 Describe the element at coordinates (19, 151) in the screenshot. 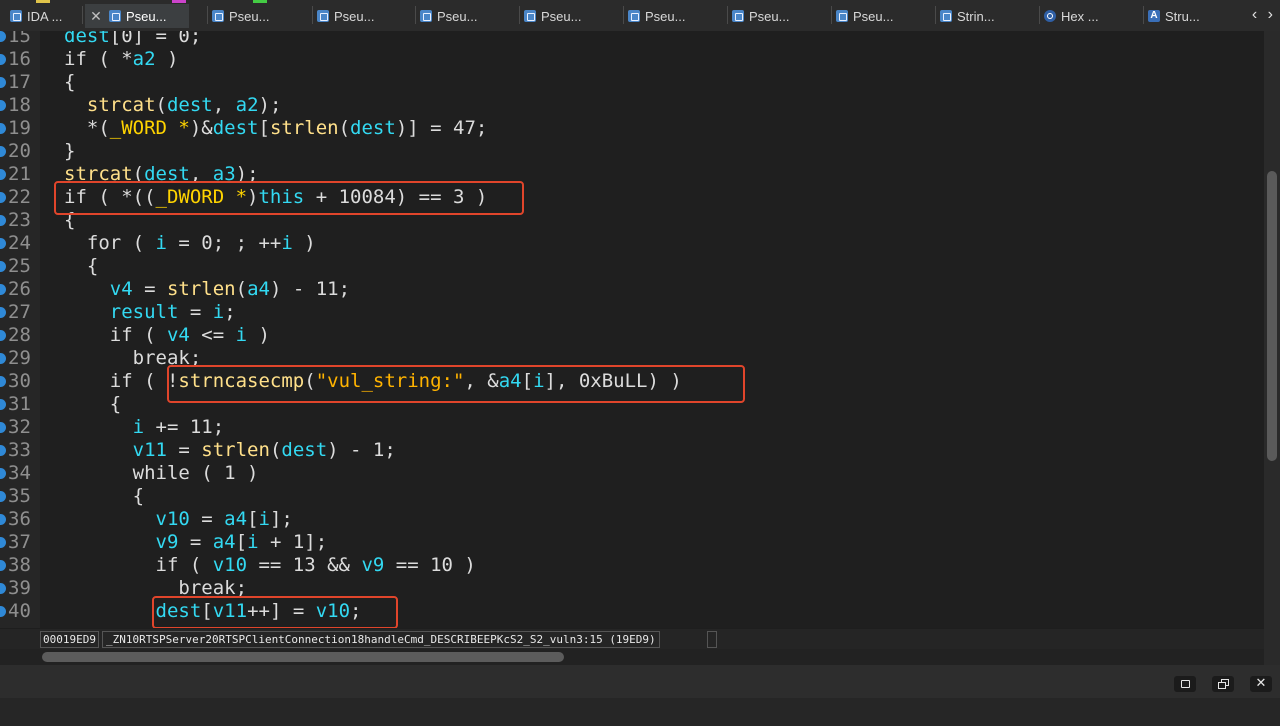

I see `line-number: 20` at that location.